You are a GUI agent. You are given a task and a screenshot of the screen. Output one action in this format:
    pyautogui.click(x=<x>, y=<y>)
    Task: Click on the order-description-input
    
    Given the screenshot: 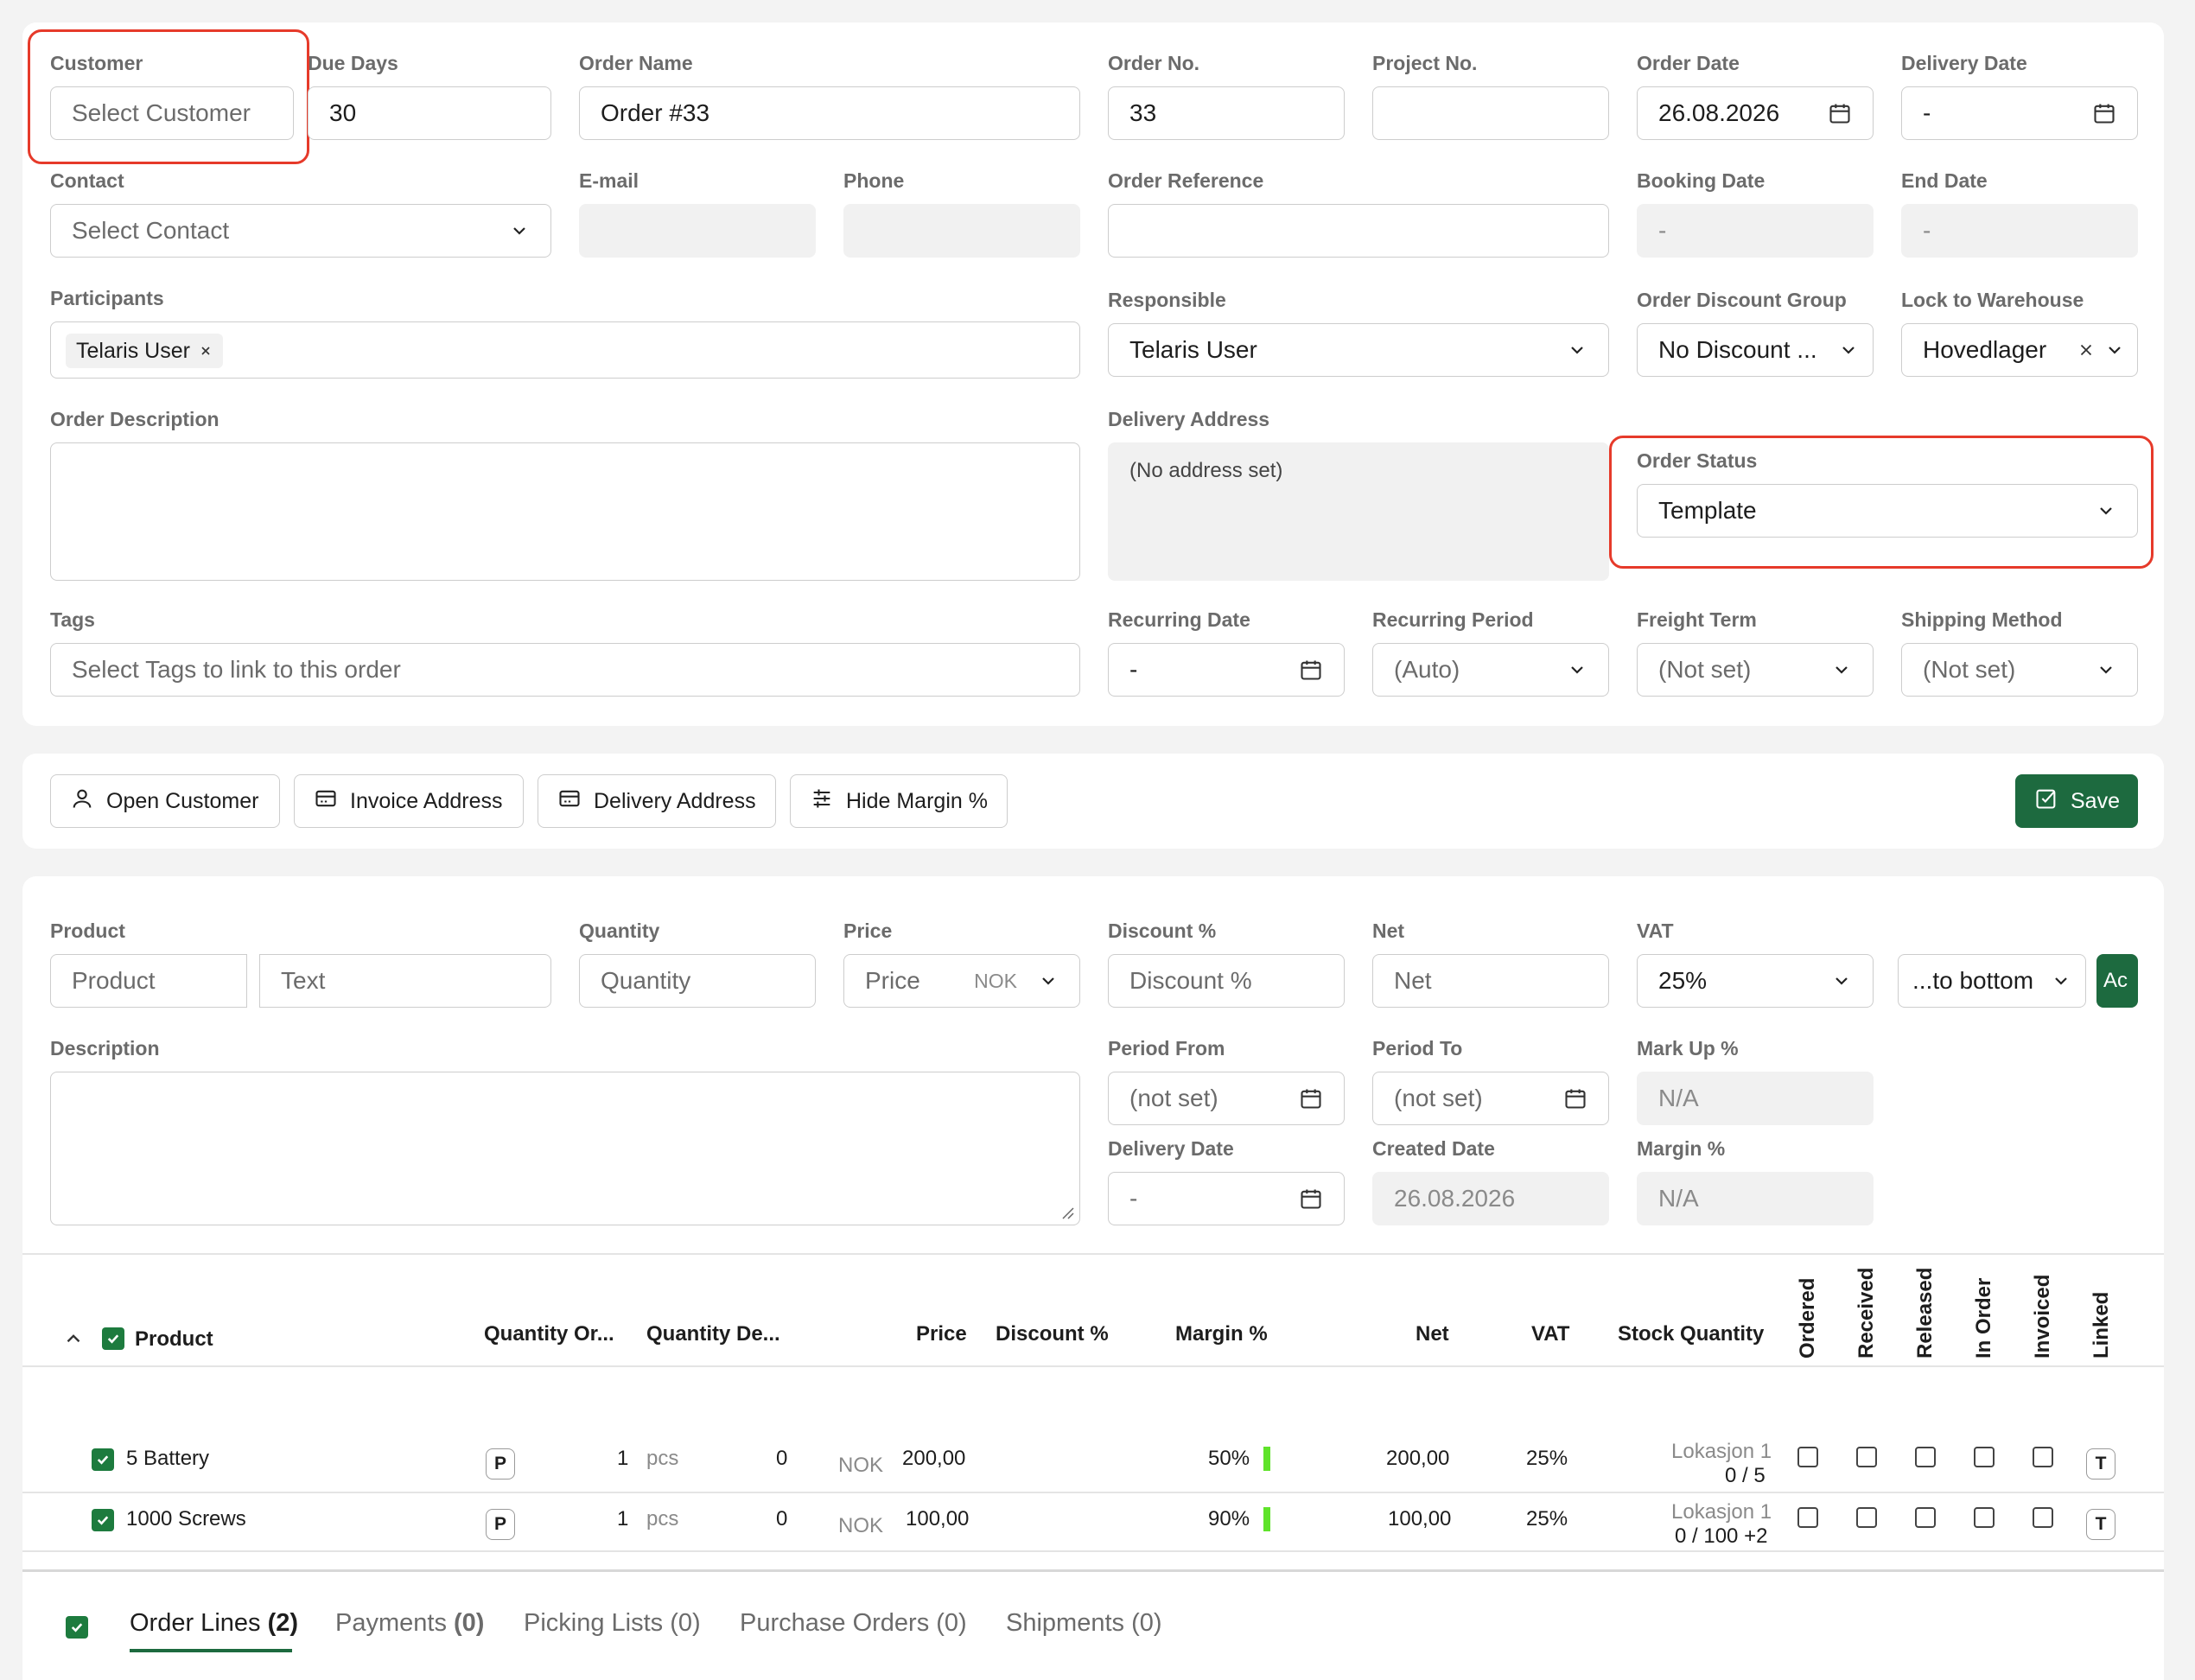 What is the action you would take?
    pyautogui.click(x=565, y=511)
    